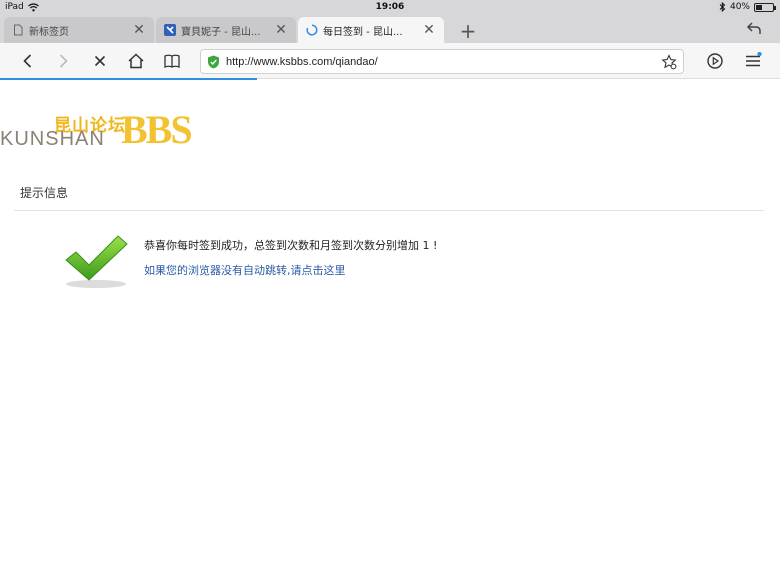  I want to click on new-tab-button: +, so click(468, 31).